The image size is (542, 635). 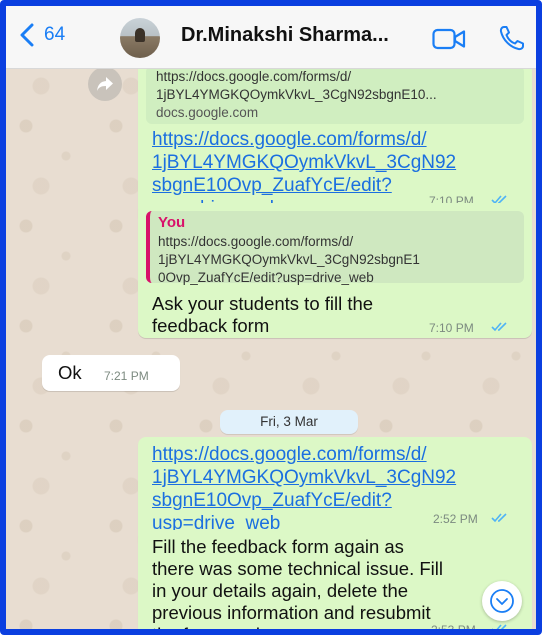 I want to click on quote-line: 0Ovp_ZuafYcE/edit?usp=drive_web, so click(x=266, y=277).